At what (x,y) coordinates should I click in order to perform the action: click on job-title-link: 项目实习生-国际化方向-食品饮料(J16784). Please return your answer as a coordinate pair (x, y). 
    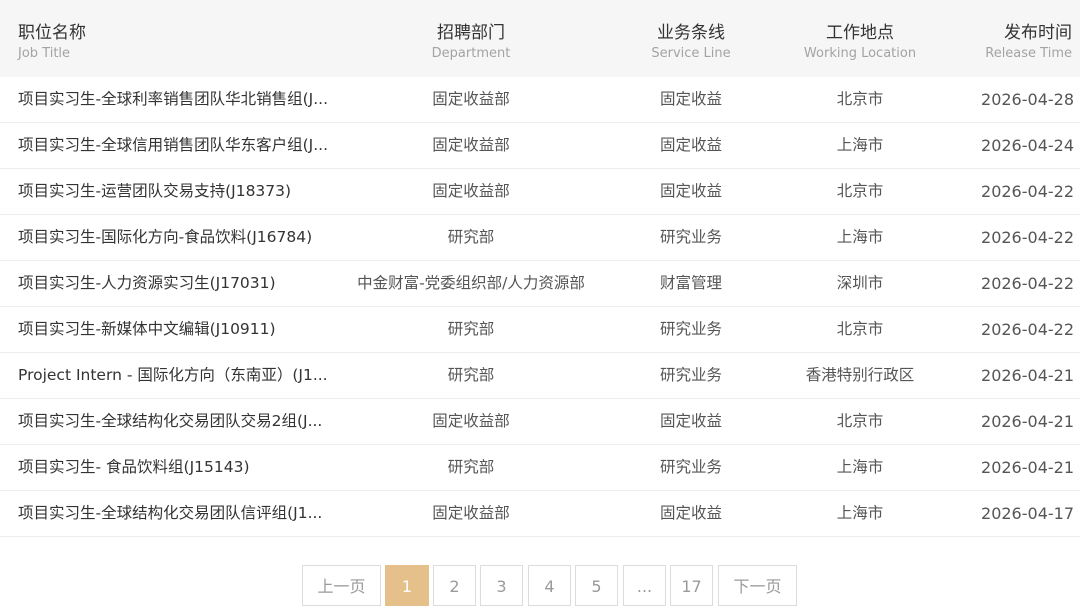
    Looking at the image, I should click on (183, 237).